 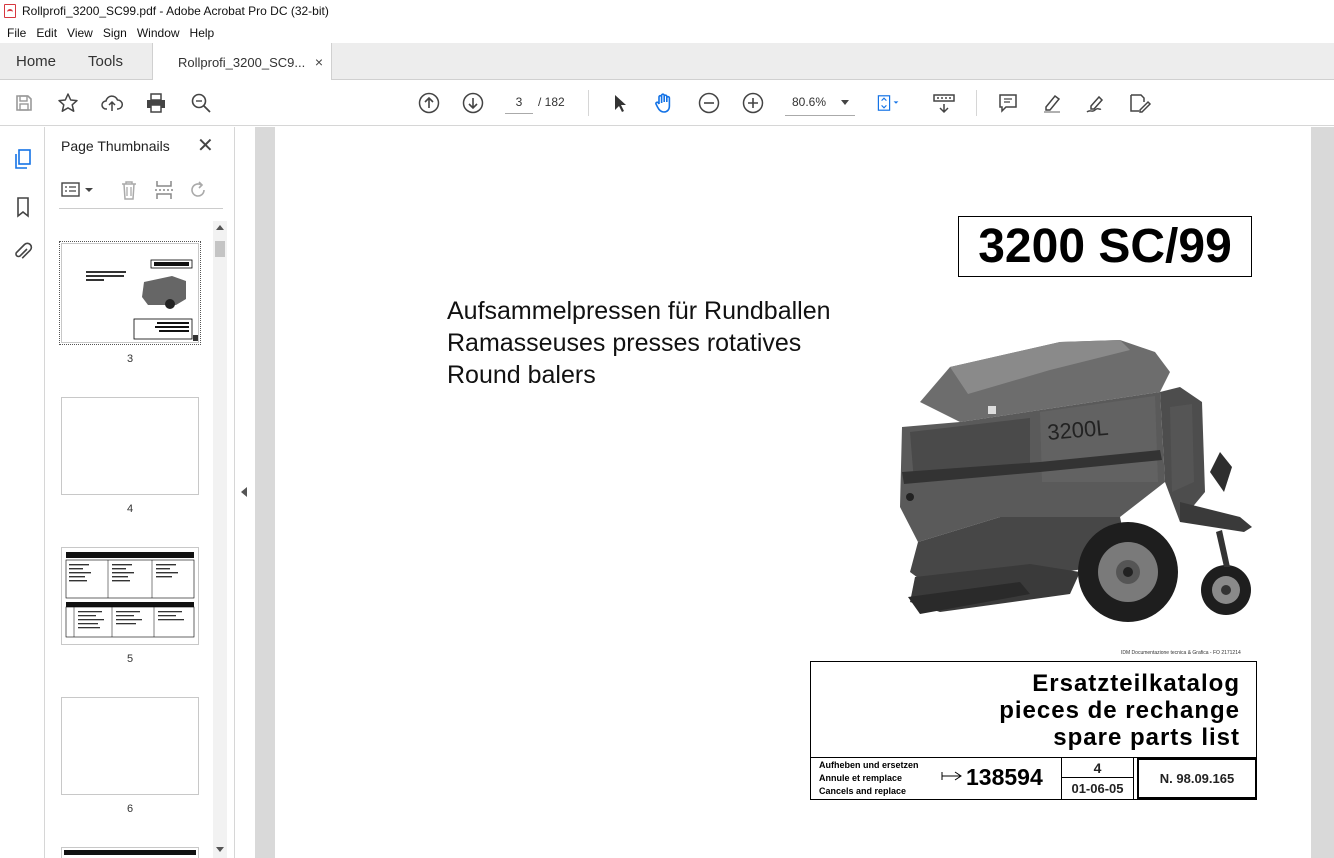 I want to click on main-toolbar, so click(x=667, y=103).